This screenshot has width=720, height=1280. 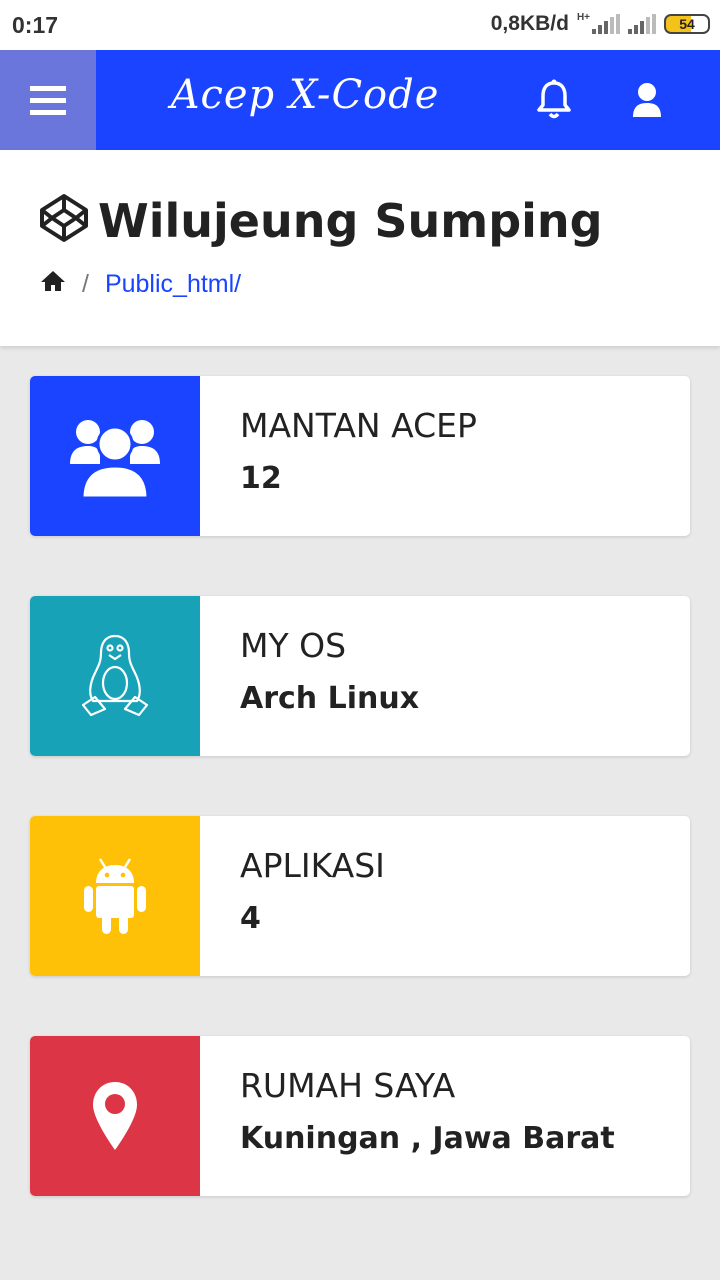 What do you see at coordinates (173, 284) in the screenshot?
I see `breadcrumb-path-link: Public_html/` at bounding box center [173, 284].